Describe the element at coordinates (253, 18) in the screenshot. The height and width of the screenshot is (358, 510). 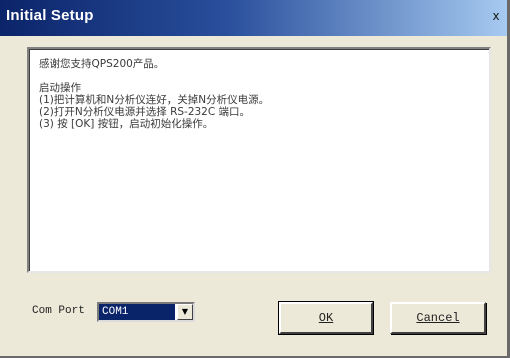
I see `title-bar: Initial Setup x` at that location.